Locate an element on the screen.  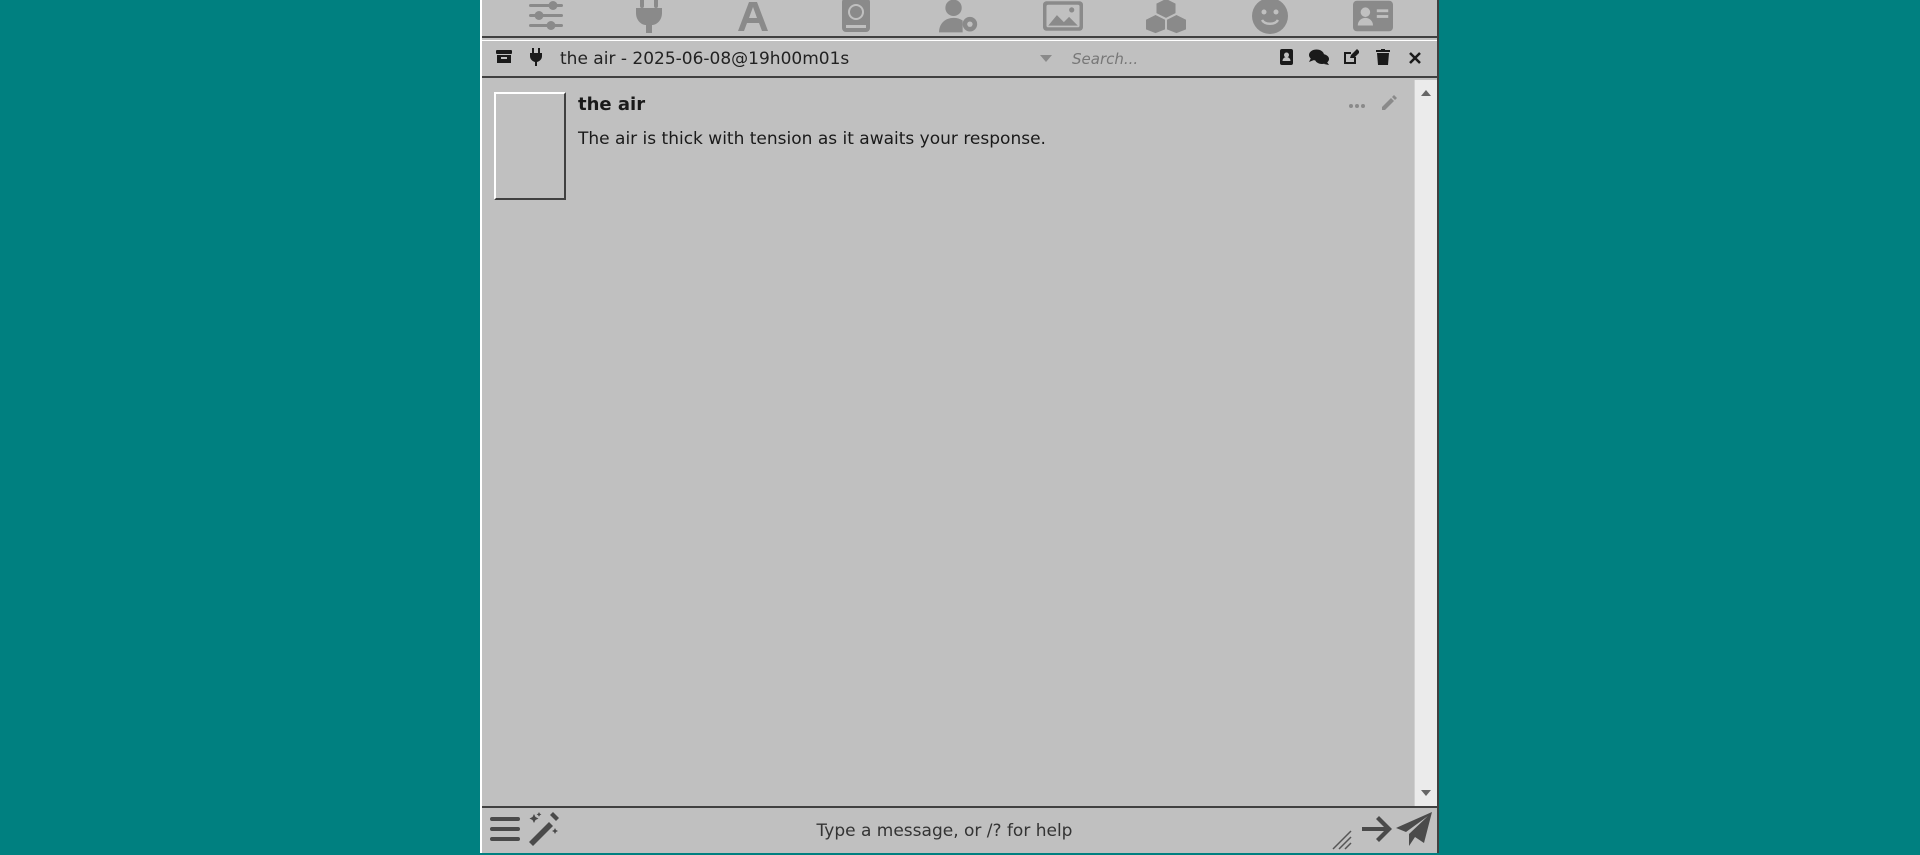
top-nav-bar is located at coordinates (959, 19).